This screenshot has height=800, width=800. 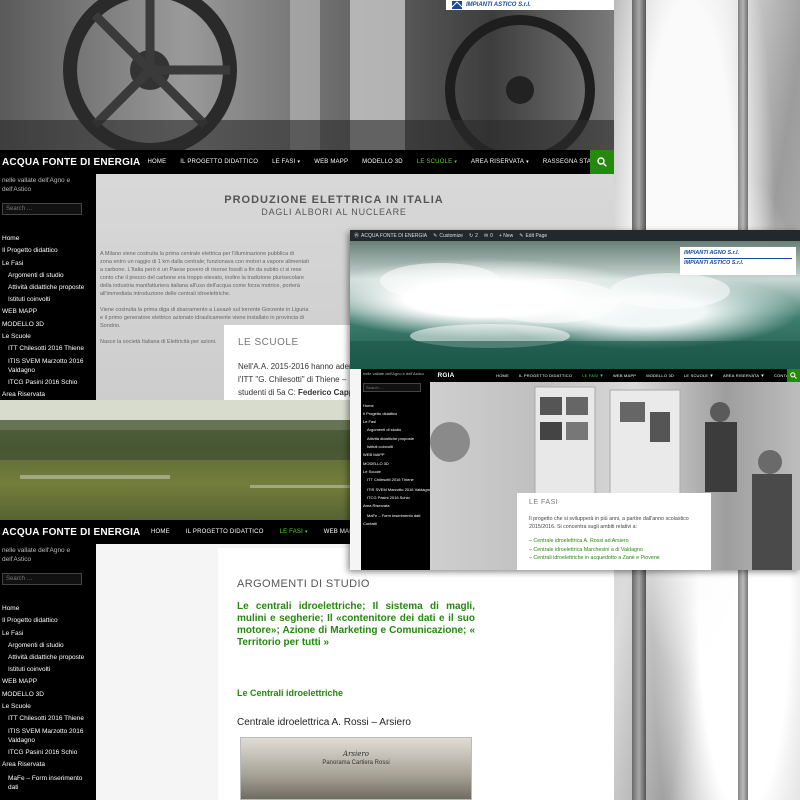 What do you see at coordinates (390, 236) in the screenshot?
I see `admin-bar-item-acqua-fonte-di-energia: Ⓦ ACQUA FONTE DI ENERGIA` at bounding box center [390, 236].